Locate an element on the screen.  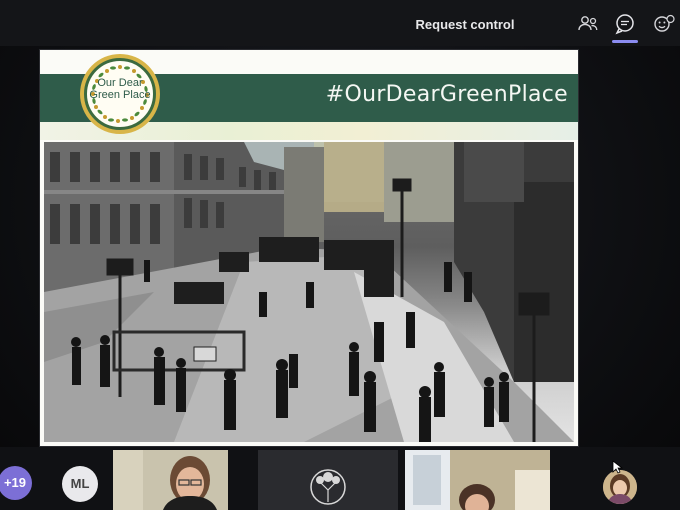
request-control-button: Request control is located at coordinates (465, 25).